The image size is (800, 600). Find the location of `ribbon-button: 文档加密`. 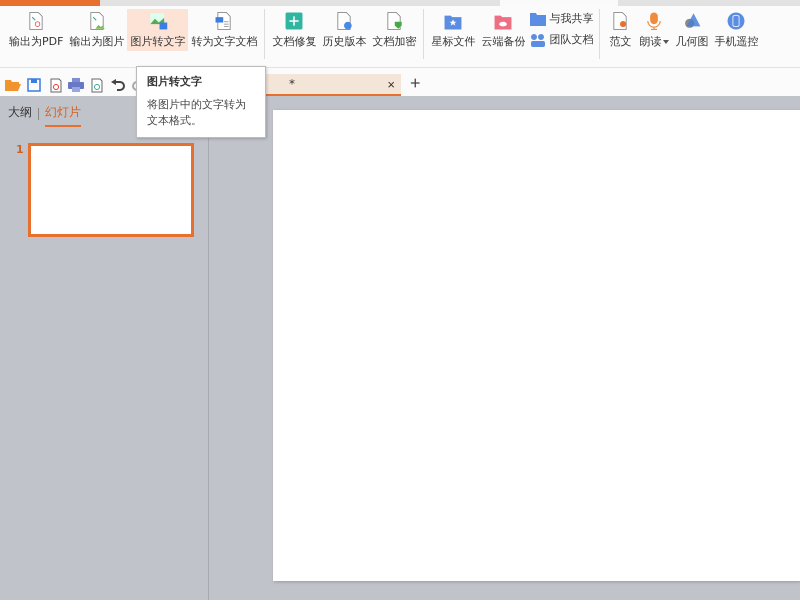

ribbon-button: 文档加密 is located at coordinates (394, 30).